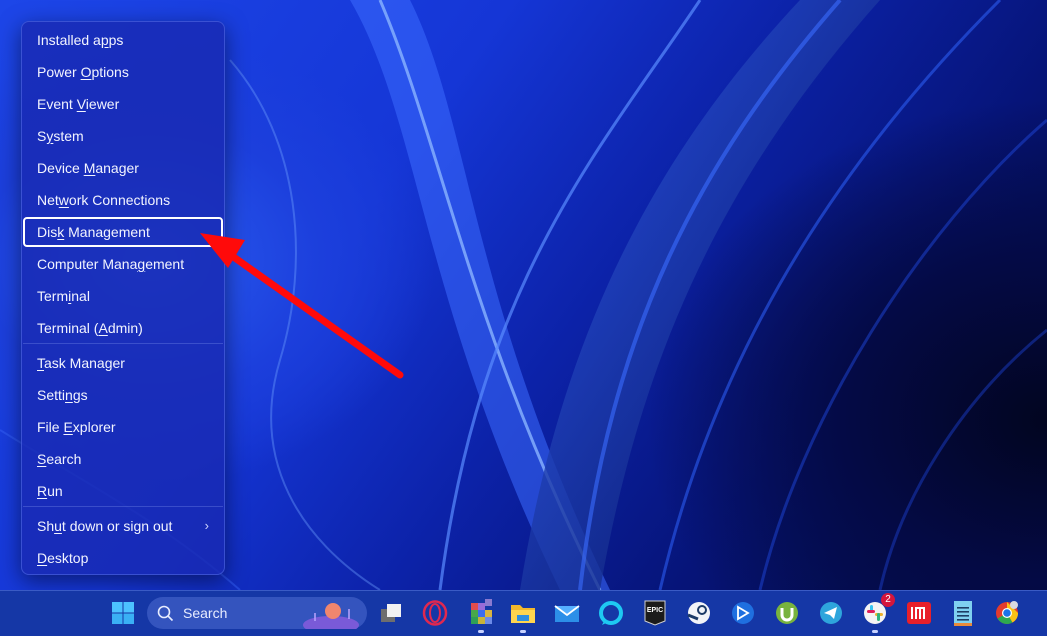 This screenshot has height=636, width=1047. Describe the element at coordinates (831, 613) in the screenshot. I see `telegram-icon` at that location.